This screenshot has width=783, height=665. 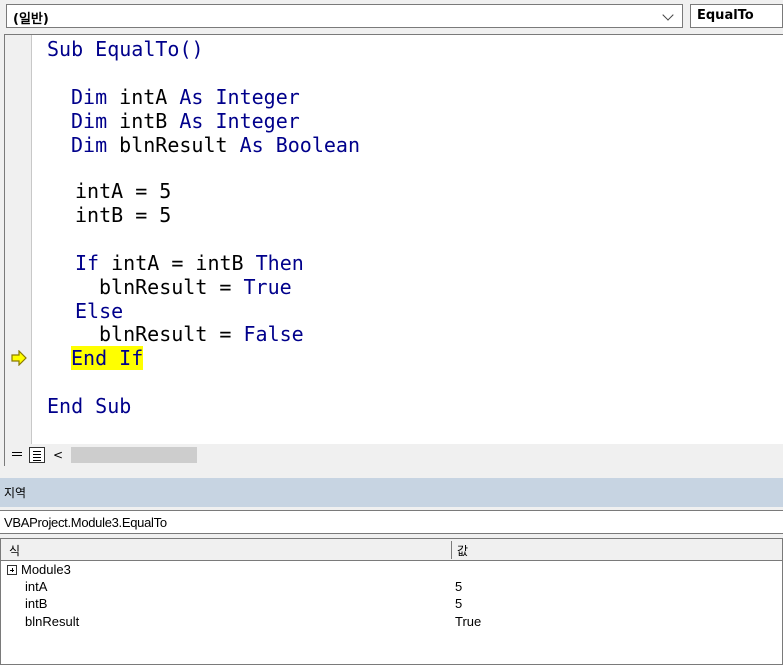 What do you see at coordinates (143, 97) in the screenshot?
I see `code-token: intA` at bounding box center [143, 97].